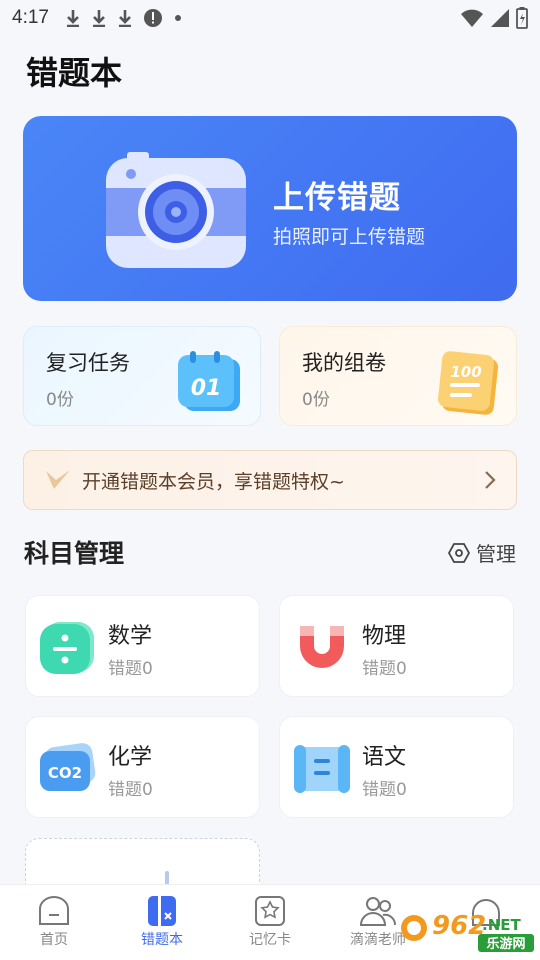  What do you see at coordinates (349, 237) in the screenshot?
I see `upload-subtitle: 拍照即可上传错题` at bounding box center [349, 237].